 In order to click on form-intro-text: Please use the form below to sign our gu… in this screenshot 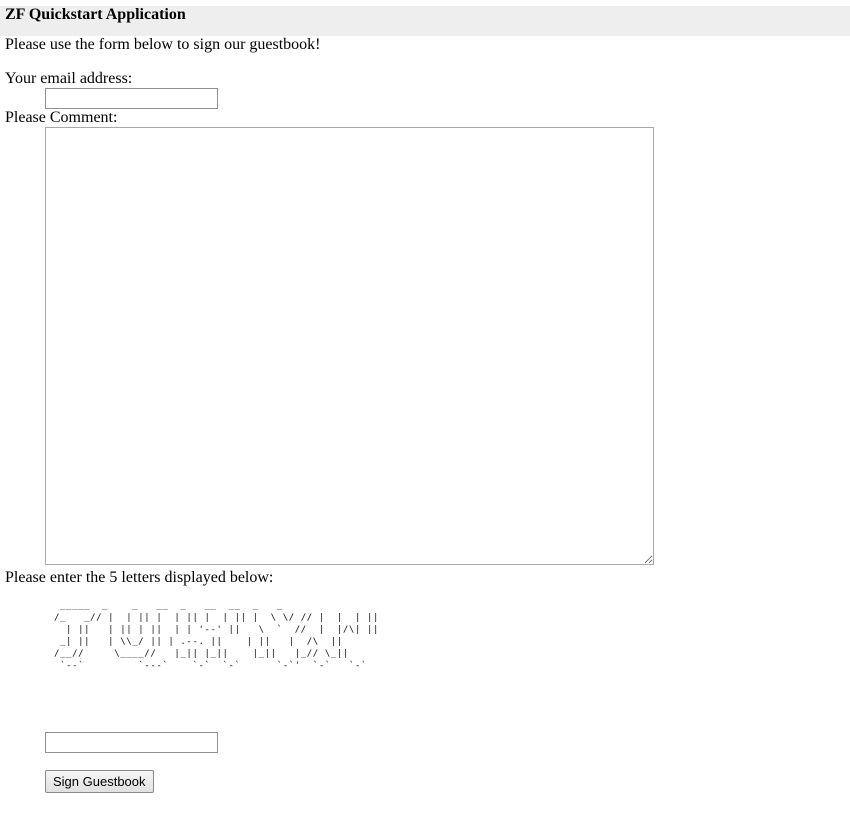, I will do `click(163, 44)`.